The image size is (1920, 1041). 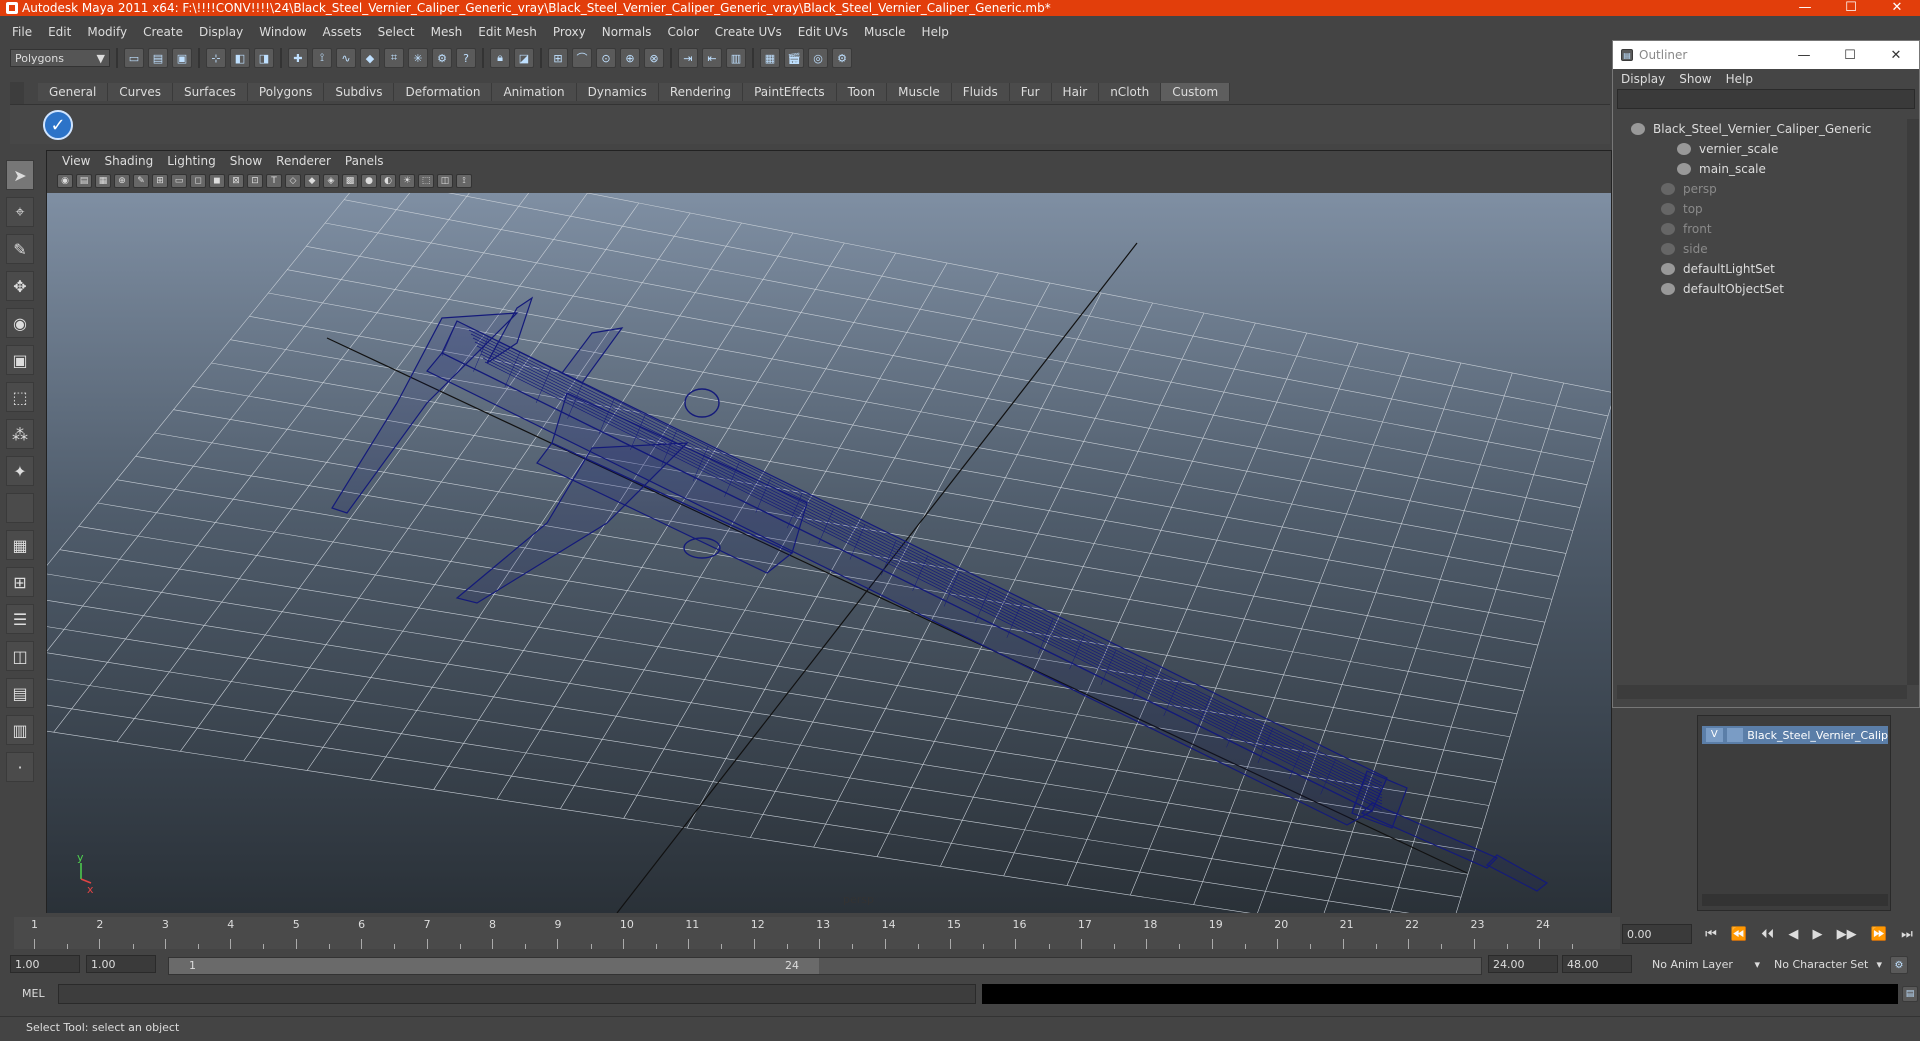 I want to click on outliner-vertical-scrollbar, so click(x=1913, y=402).